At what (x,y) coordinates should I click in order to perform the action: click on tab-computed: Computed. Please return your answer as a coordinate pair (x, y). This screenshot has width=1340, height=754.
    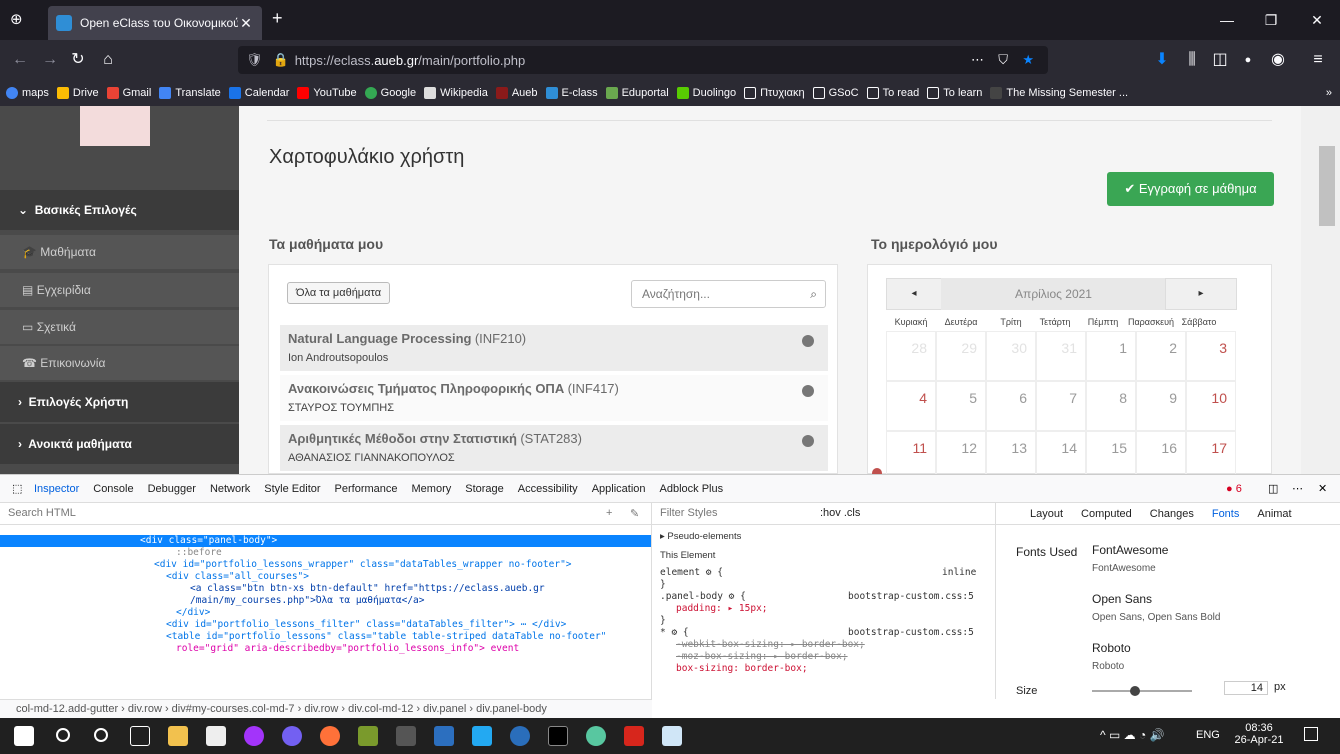
    Looking at the image, I should click on (1106, 514).